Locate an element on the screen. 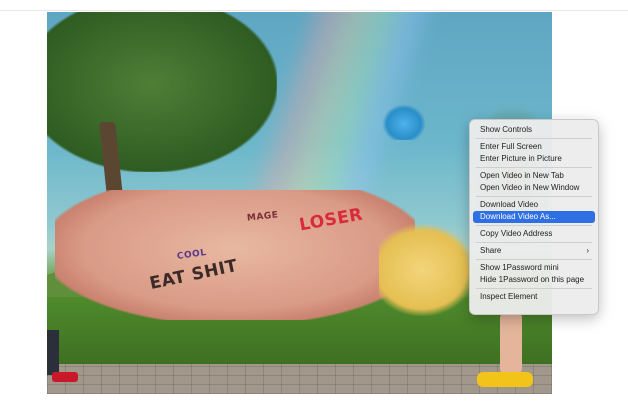 This screenshot has height=403, width=628. menu-item-label: Open Video in New Window is located at coordinates (530, 187).